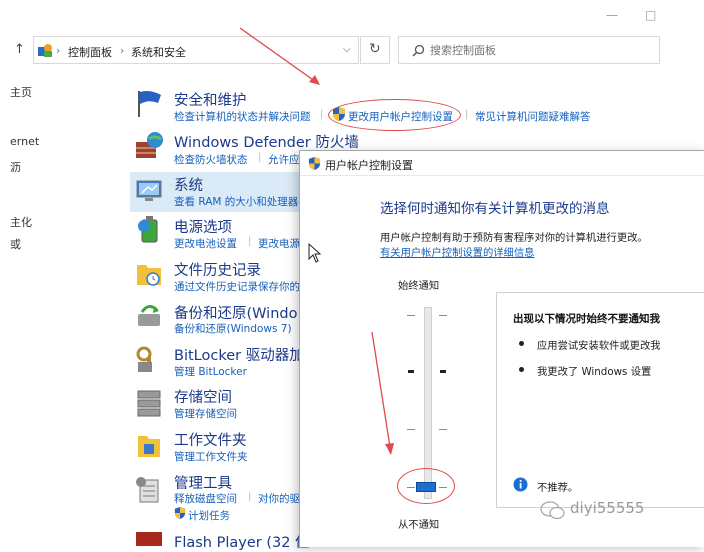  What do you see at coordinates (552, 510) in the screenshot?
I see `wechat-icon` at bounding box center [552, 510].